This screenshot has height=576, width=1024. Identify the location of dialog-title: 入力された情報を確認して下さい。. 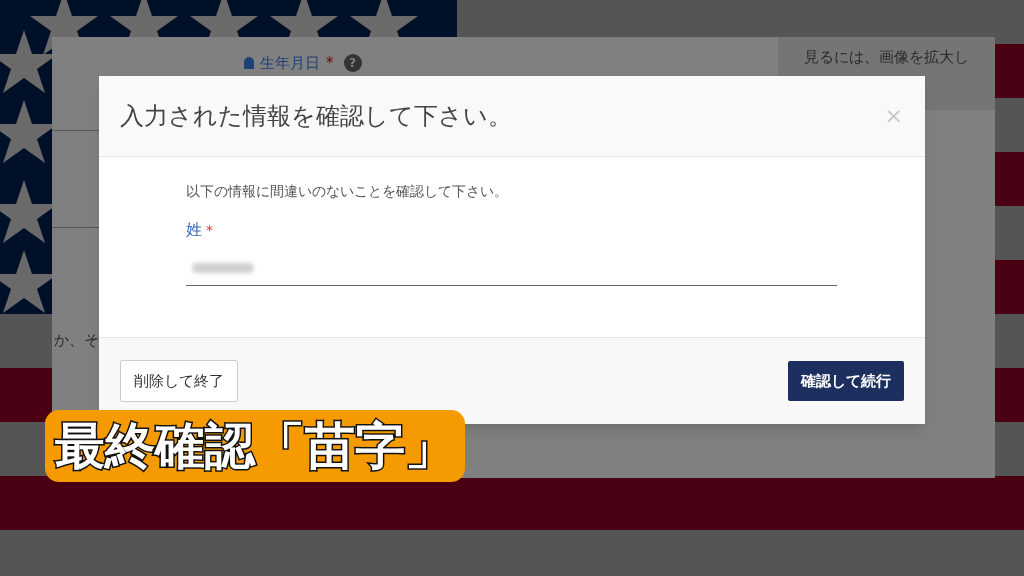
(316, 116).